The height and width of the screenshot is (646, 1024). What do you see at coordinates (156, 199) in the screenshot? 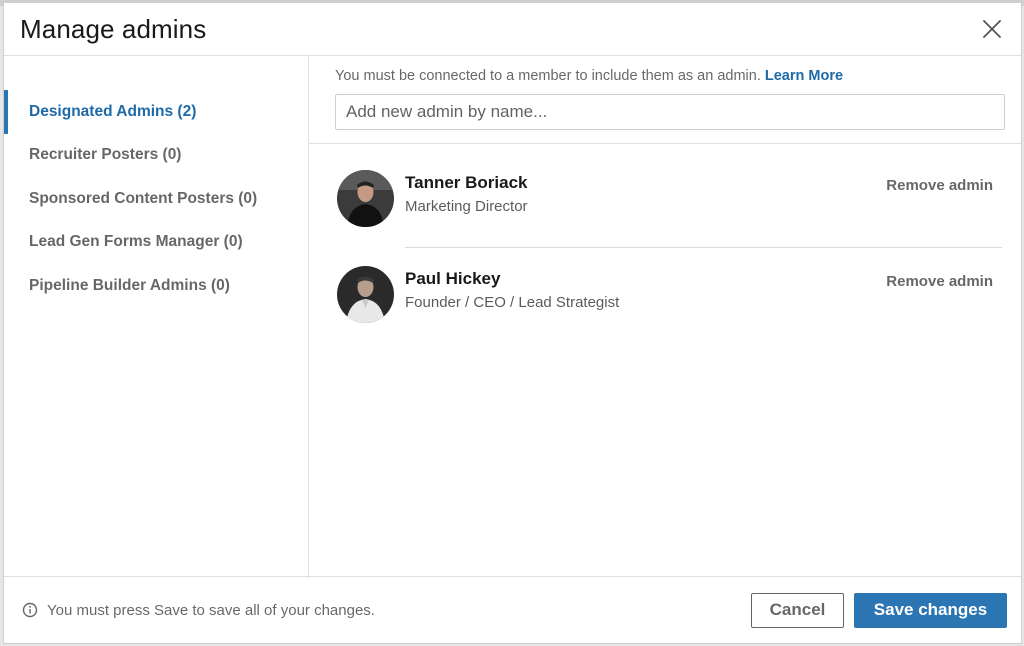
I see `sidebar-item-sponsored-content-posters: Sponsored Content Posters (0)` at bounding box center [156, 199].